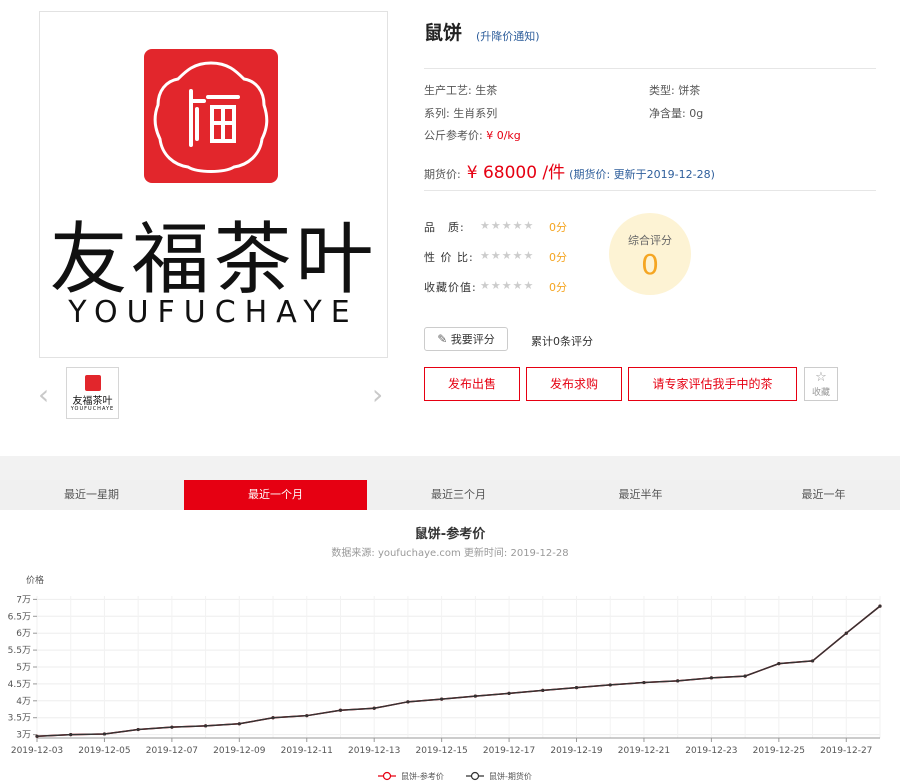 Image resolution: width=900 pixels, height=783 pixels. I want to click on prop-series: 系列: 生肖系列, so click(460, 113).